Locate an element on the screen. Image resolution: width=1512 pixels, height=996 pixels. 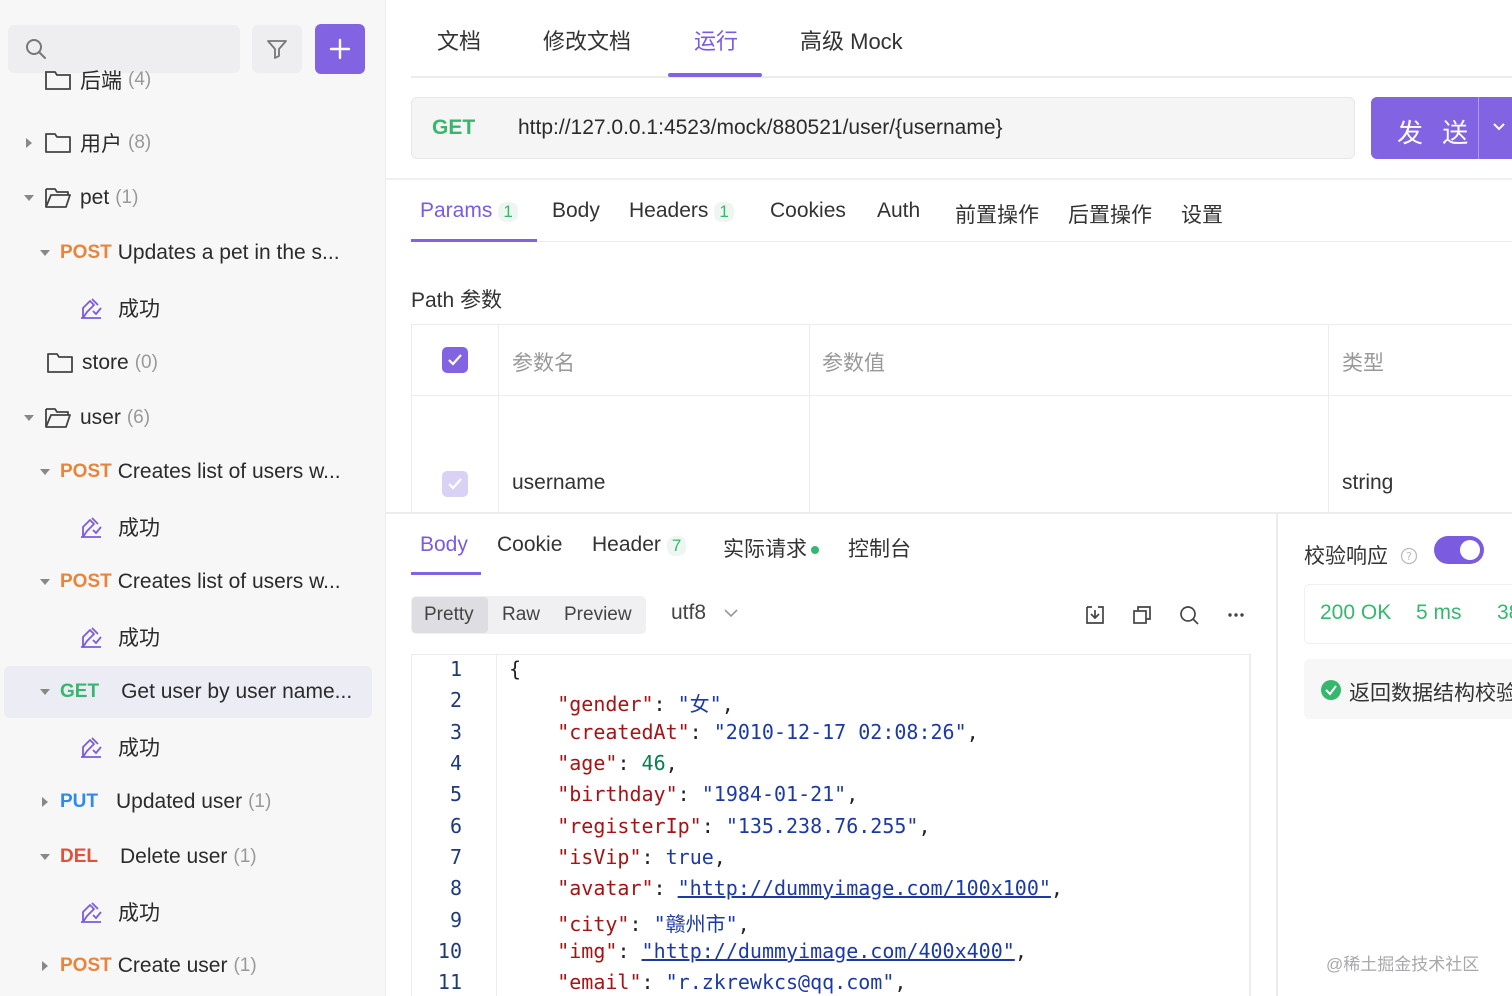
tree-count: (0) is located at coordinates (146, 362).